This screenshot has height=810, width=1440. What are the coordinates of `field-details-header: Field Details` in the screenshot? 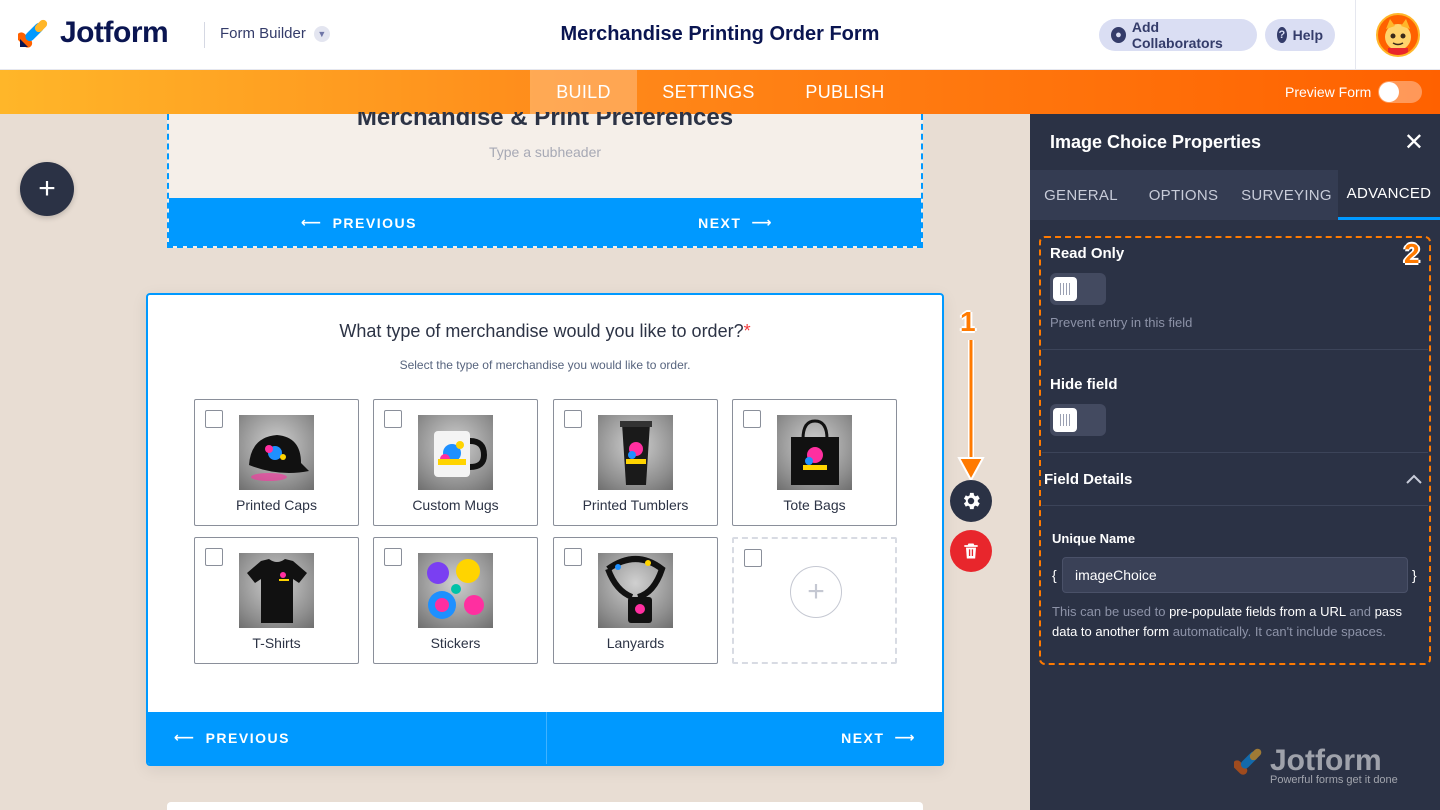 It's located at (1088, 479).